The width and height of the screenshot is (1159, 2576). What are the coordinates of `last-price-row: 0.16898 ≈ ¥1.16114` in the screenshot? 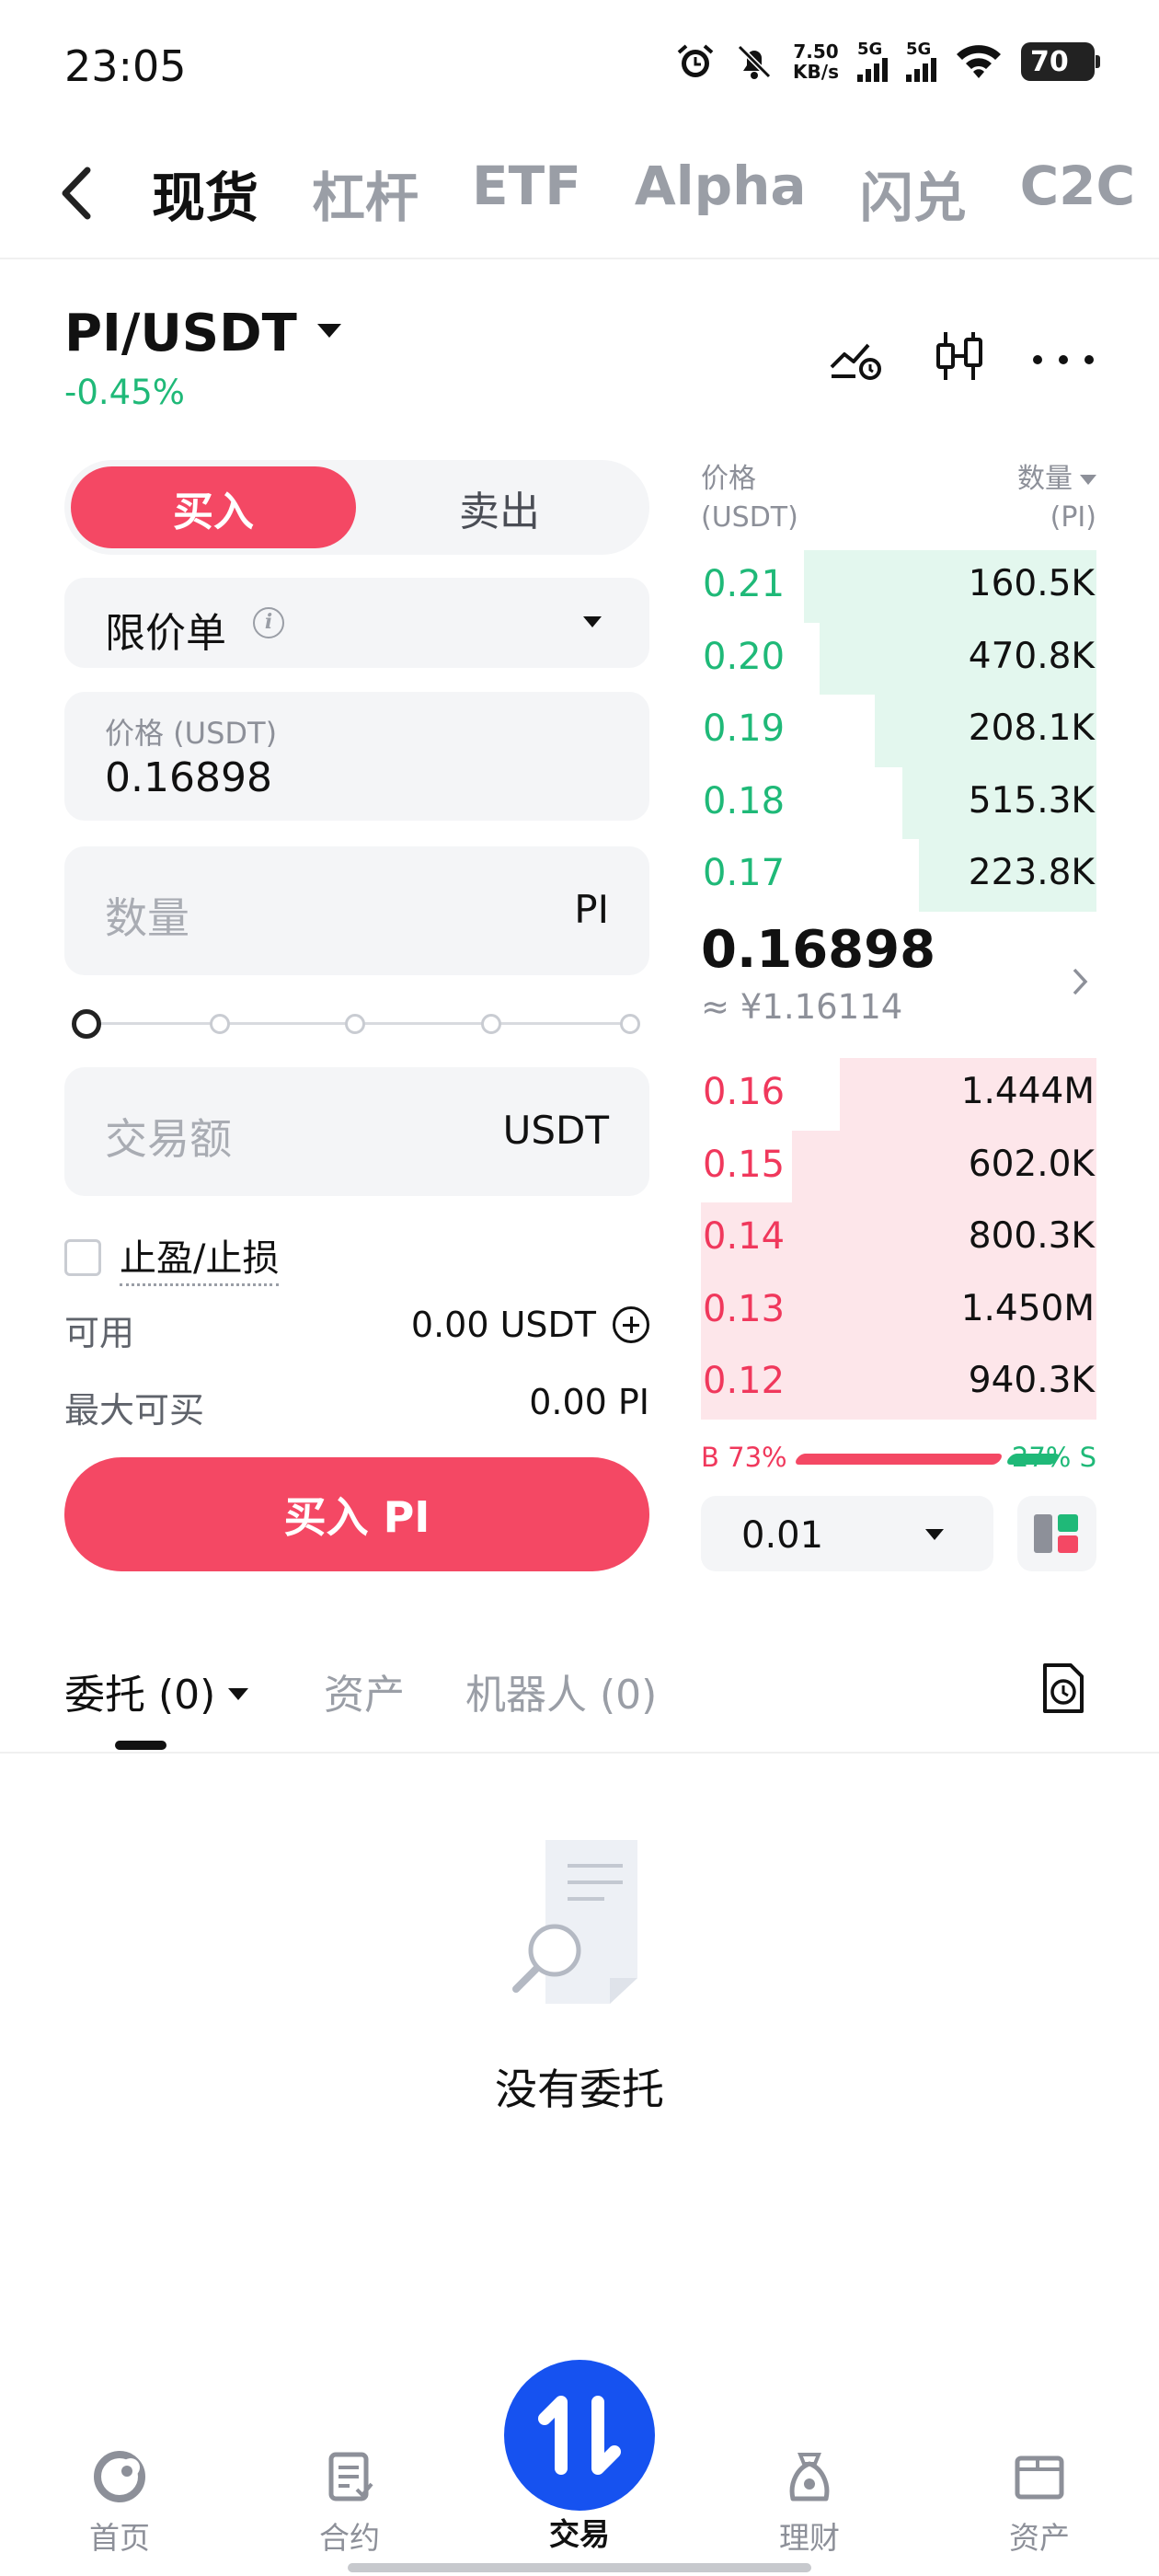 It's located at (898, 974).